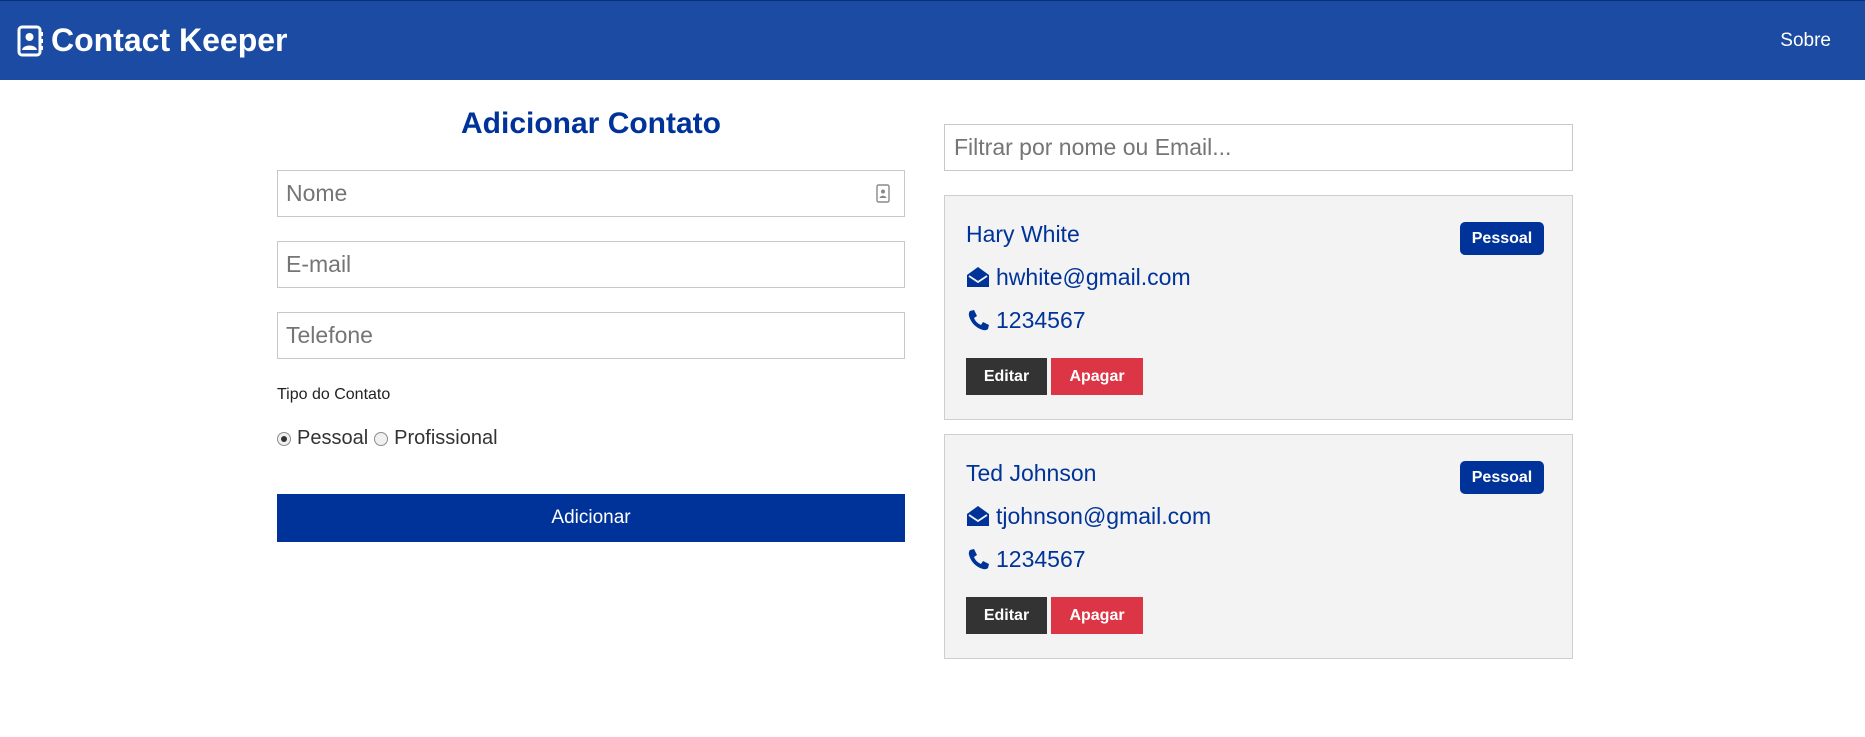  Describe the element at coordinates (591, 518) in the screenshot. I see `add-button: Adicionar` at that location.